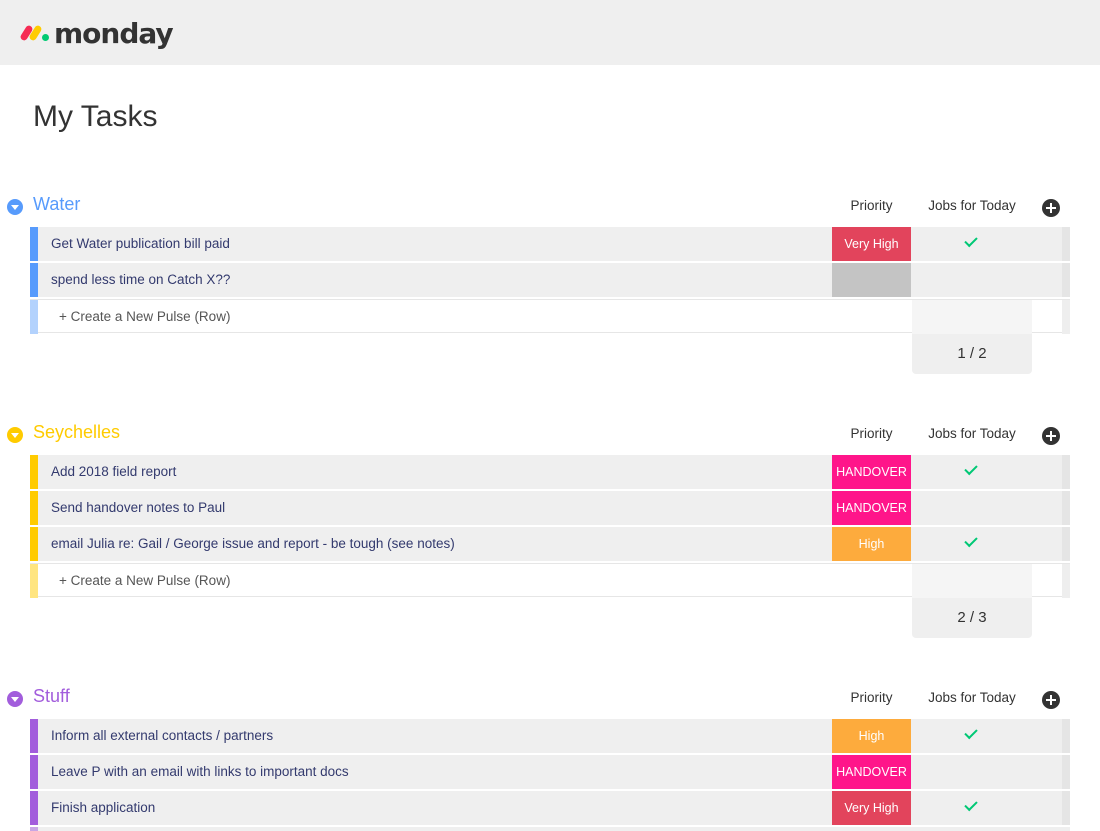  Describe the element at coordinates (113, 471) in the screenshot. I see `row-name: Add 2018 field report` at that location.